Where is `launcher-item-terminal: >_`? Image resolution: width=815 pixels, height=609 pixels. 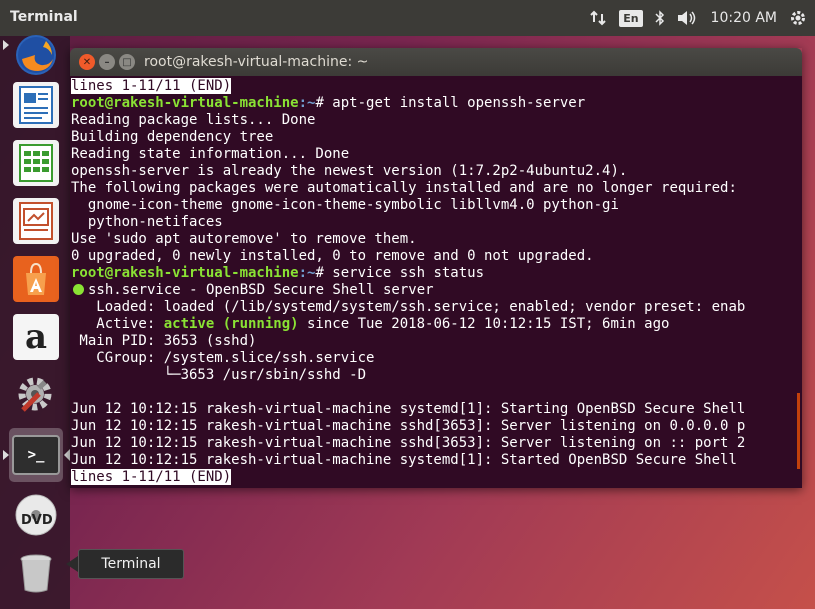
launcher-item-terminal: >_ is located at coordinates (36, 455).